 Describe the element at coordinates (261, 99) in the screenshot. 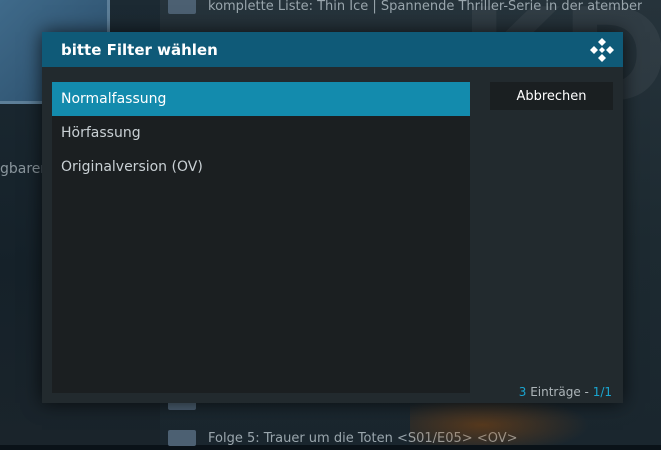

I see `list-item-normalfassung: Normalfassung` at that location.